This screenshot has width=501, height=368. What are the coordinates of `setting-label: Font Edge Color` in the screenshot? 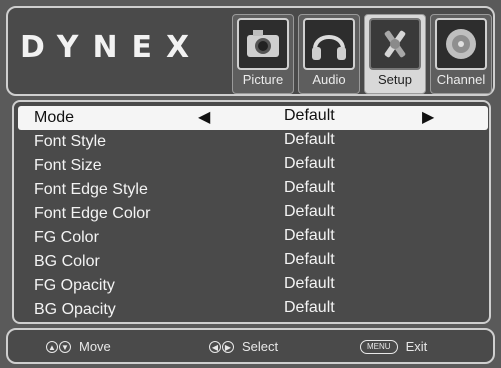 It's located at (92, 213).